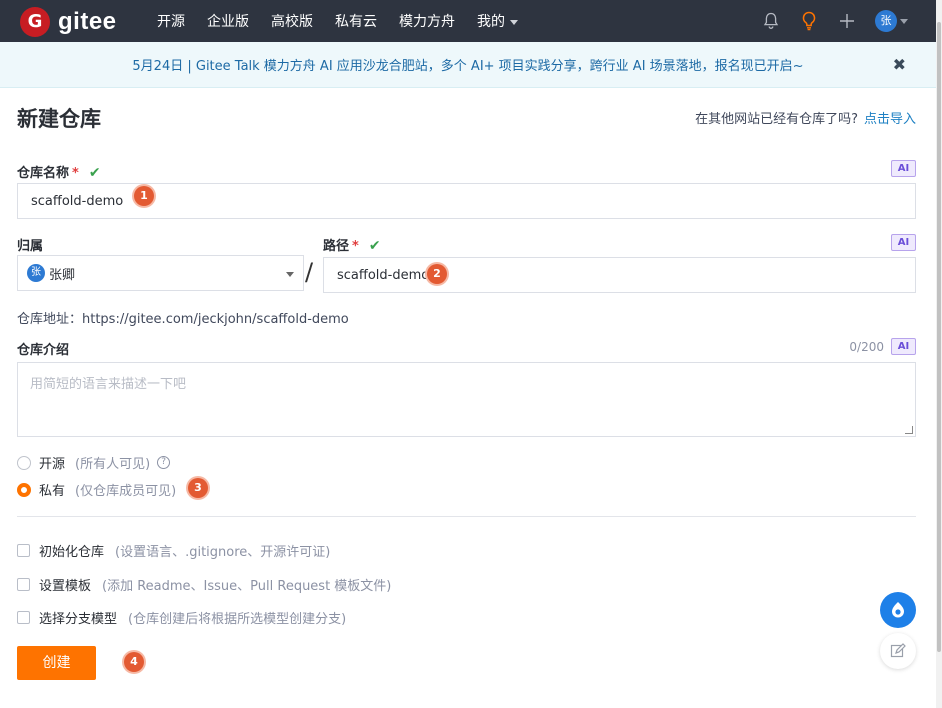  I want to click on radio-private, so click(24, 489).